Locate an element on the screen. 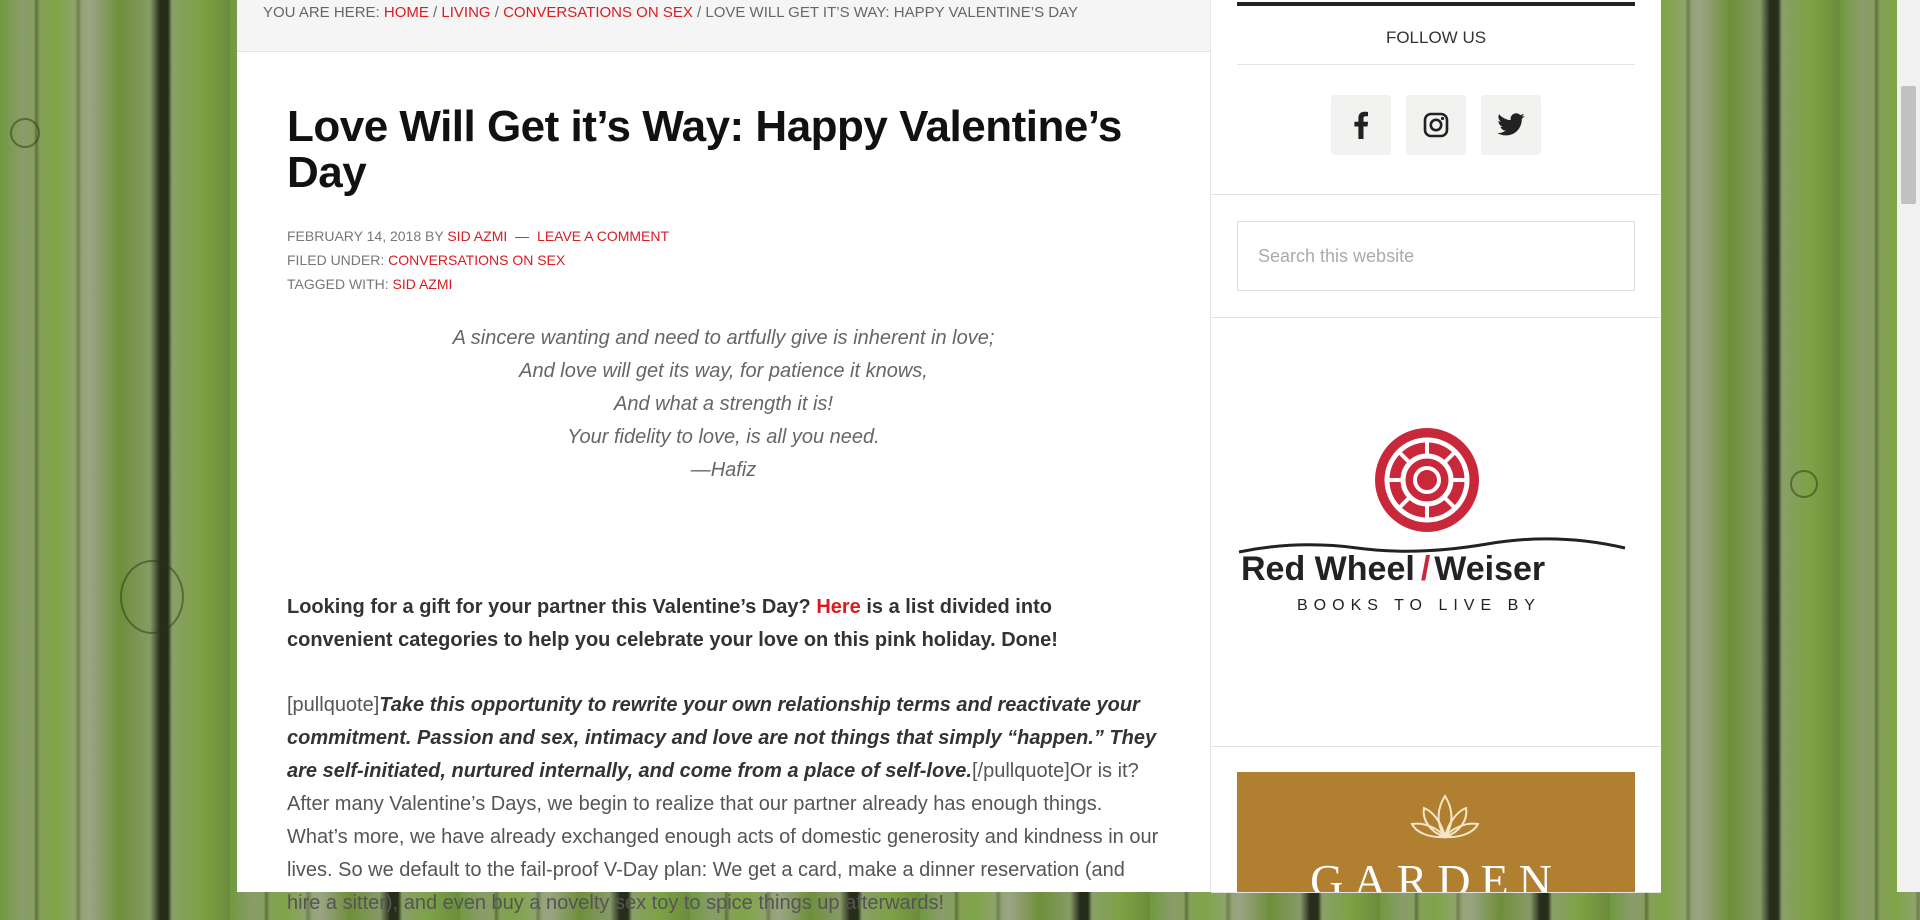 This screenshot has height=920, width=1920. poem-attribution: —Hafiz is located at coordinates (723, 470).